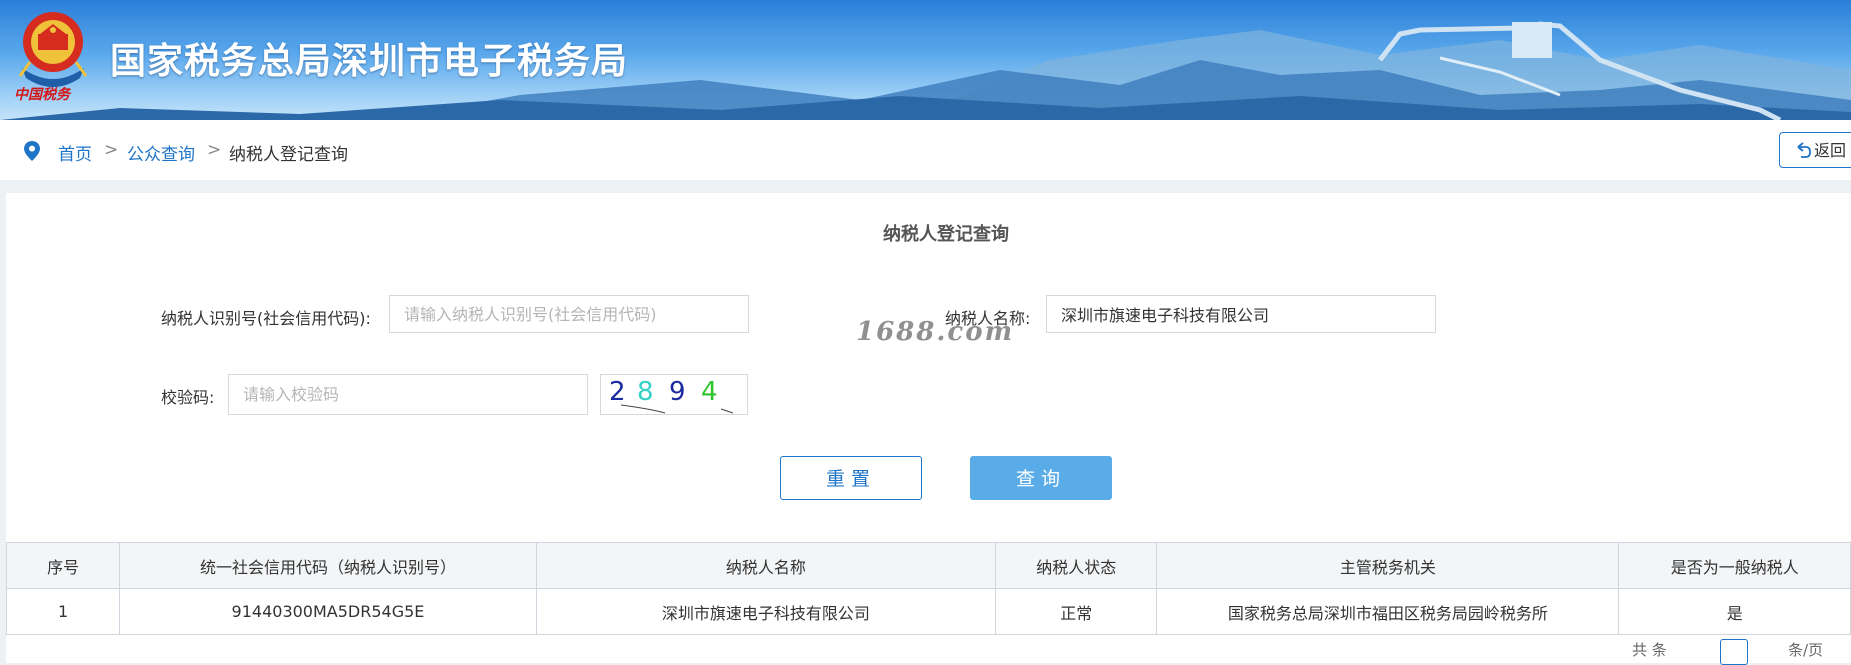 This screenshot has width=1851, height=665. What do you see at coordinates (569, 314) in the screenshot?
I see `taxpayer-id-input` at bounding box center [569, 314].